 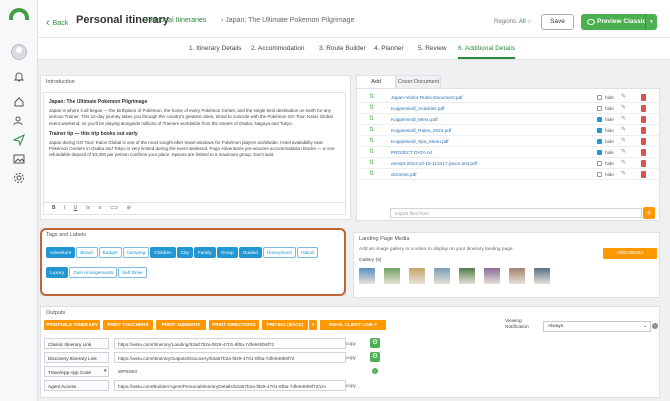 I want to click on pricing-caret-button: ▾, so click(x=313, y=325).